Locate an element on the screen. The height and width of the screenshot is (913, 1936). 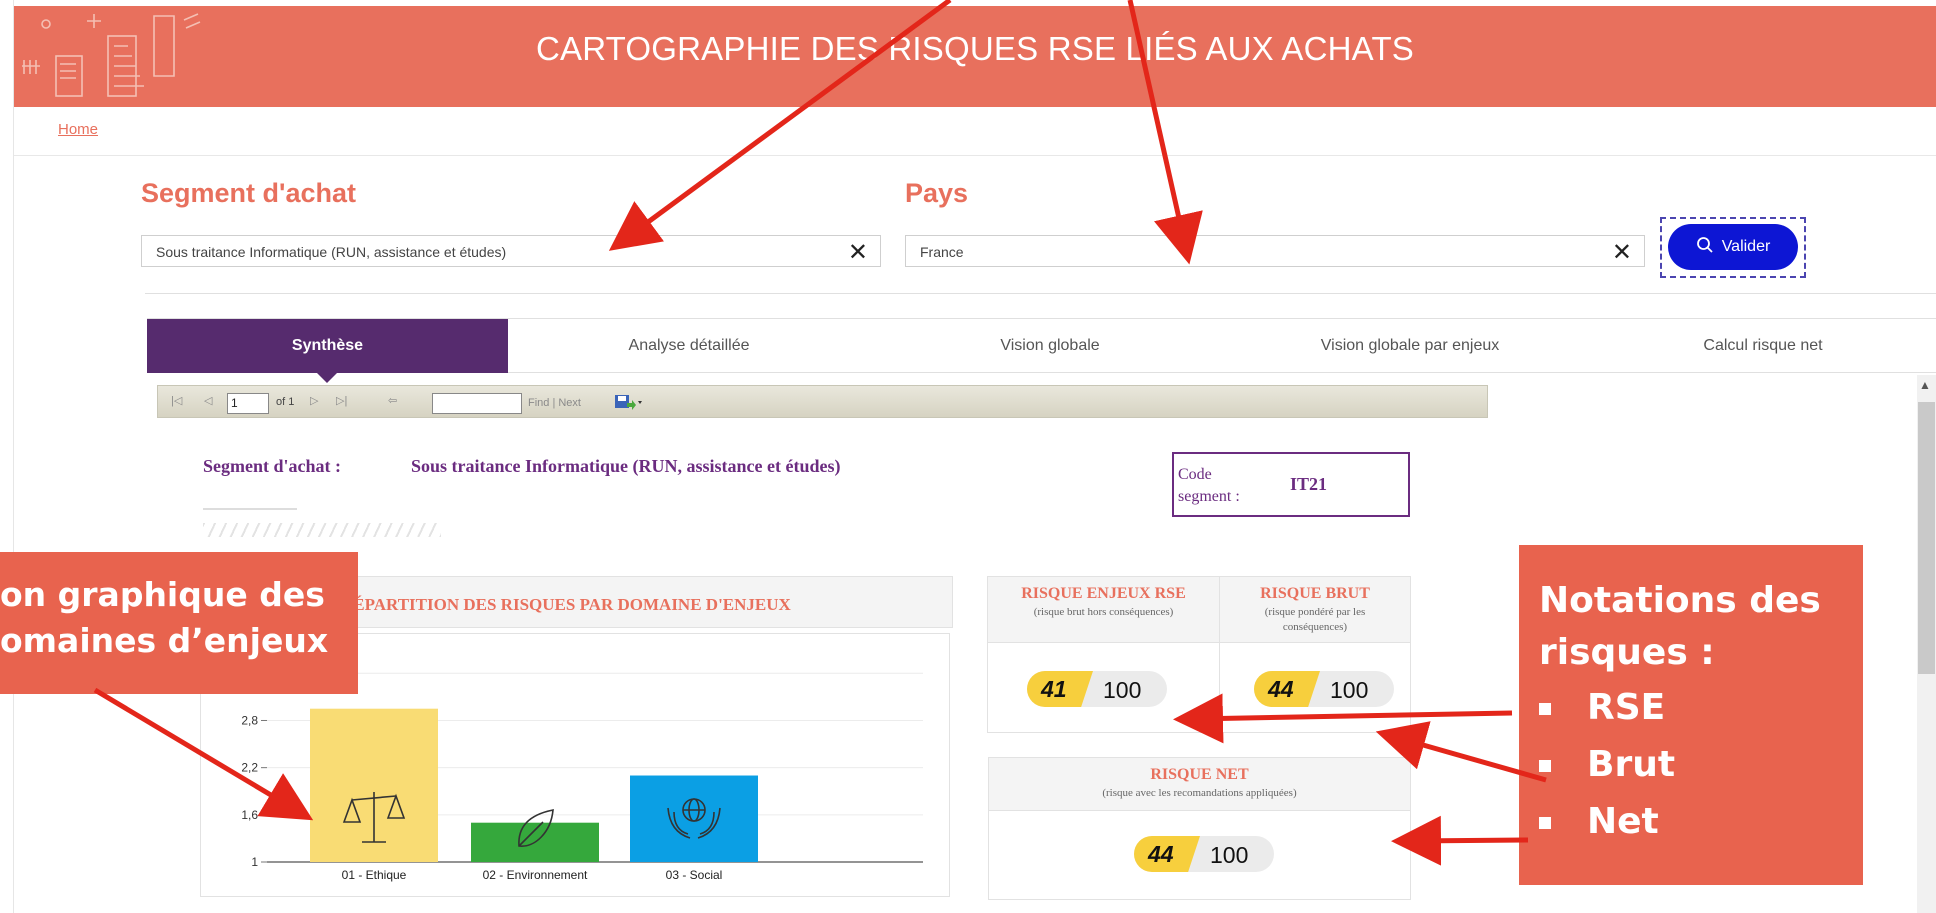
annotation-line: on graphique des is located at coordinates (162, 594).